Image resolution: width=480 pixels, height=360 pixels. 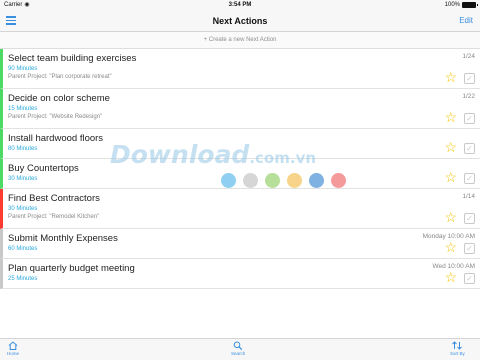 What do you see at coordinates (240, 174) in the screenshot?
I see `task-row: Buy Countertops 30 Minutes ☆ ✓` at bounding box center [240, 174].